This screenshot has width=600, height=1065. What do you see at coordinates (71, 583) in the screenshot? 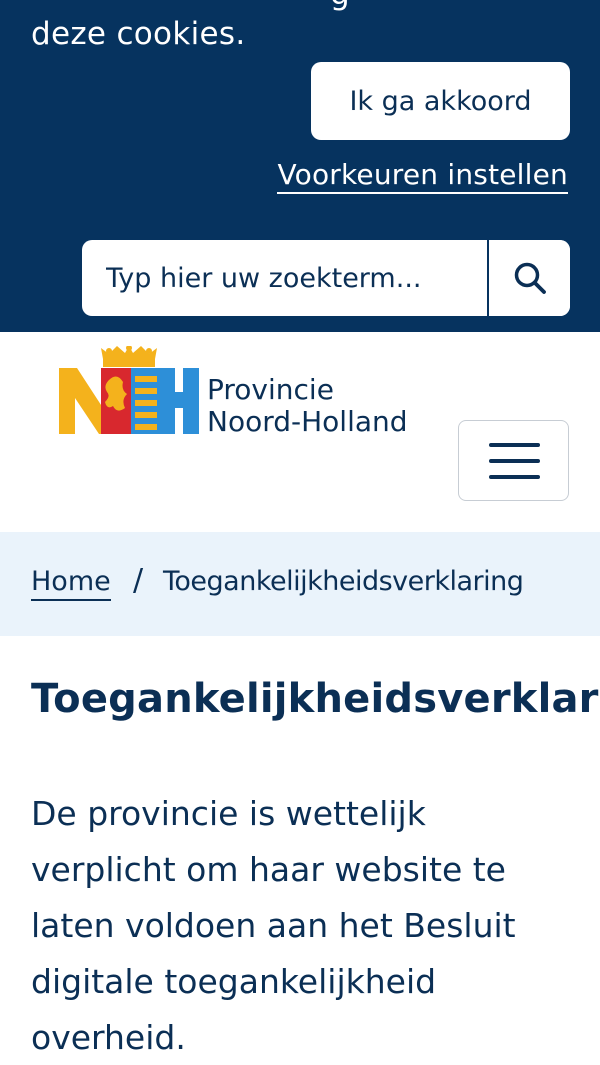
I see `breadcrumb-home-link: Home` at bounding box center [71, 583].